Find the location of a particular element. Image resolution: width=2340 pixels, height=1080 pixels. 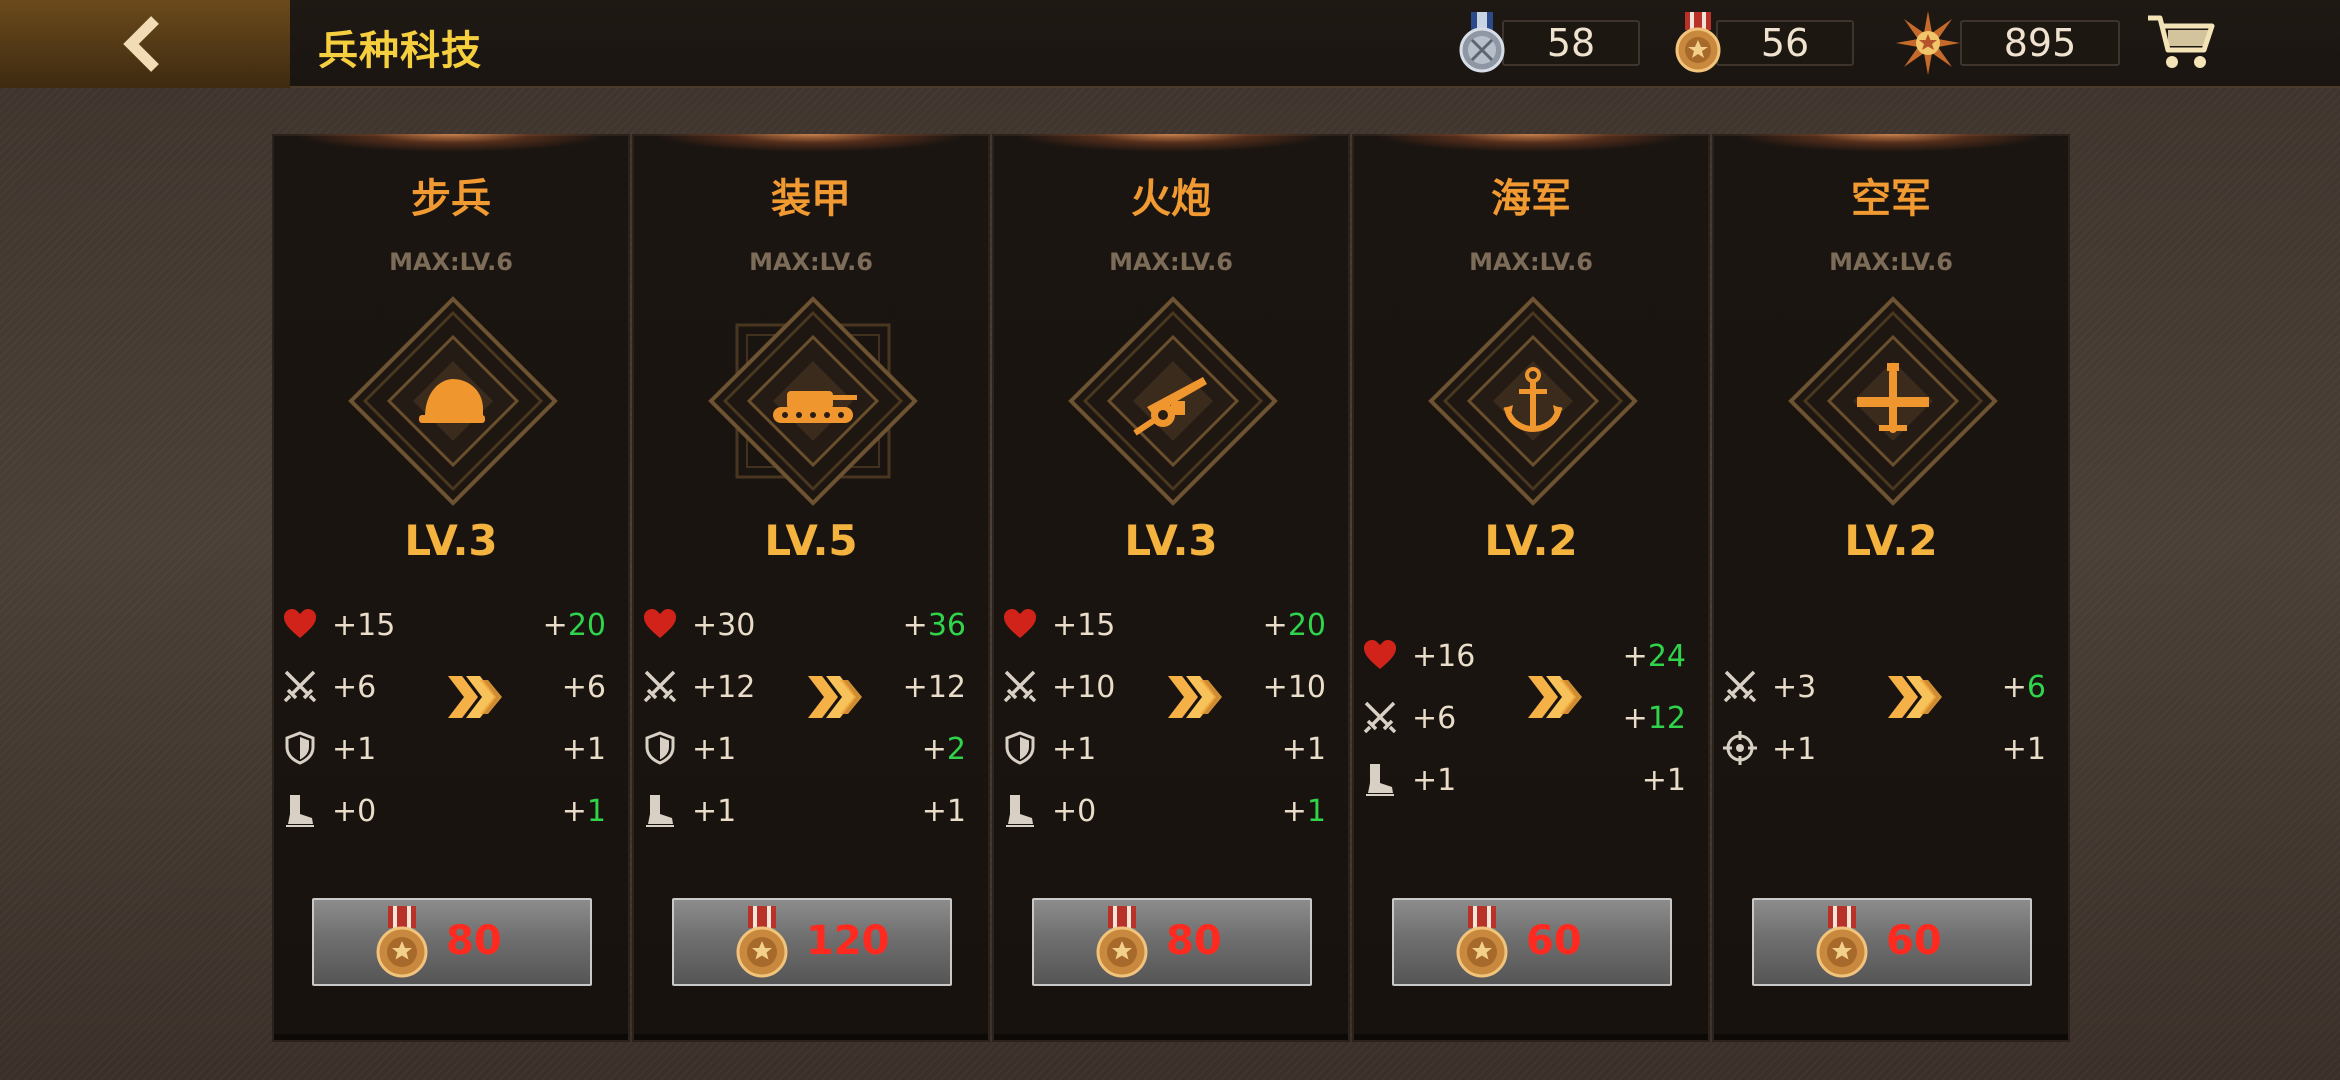

tank-icon is located at coordinates (813, 401).